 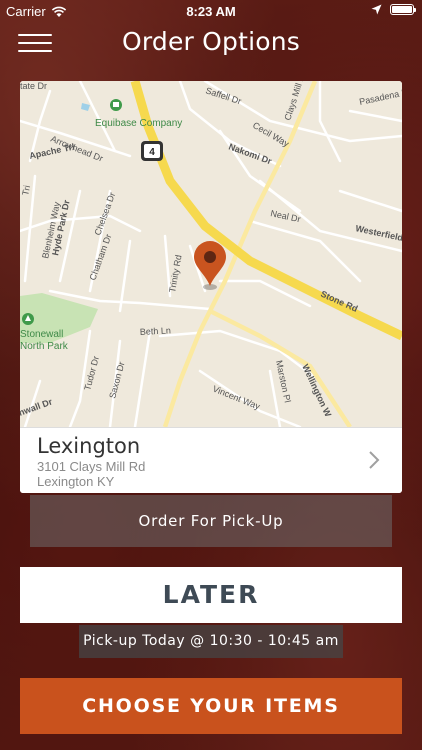 What do you see at coordinates (223, 95) in the screenshot?
I see `map-label-saffell: Saffell Dr` at bounding box center [223, 95].